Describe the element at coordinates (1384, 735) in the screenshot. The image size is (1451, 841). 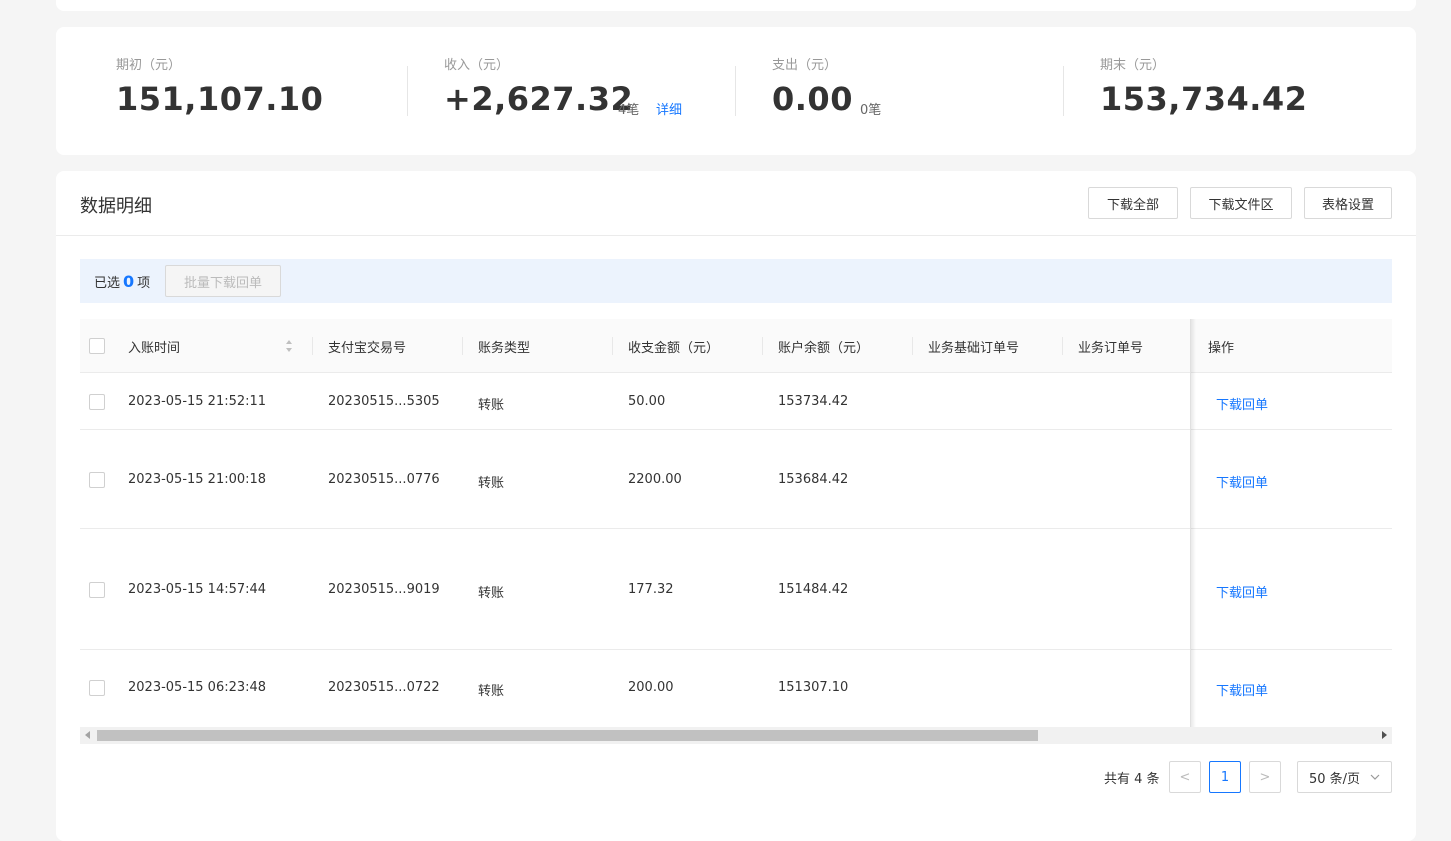
I see `scroll-right-icon` at that location.